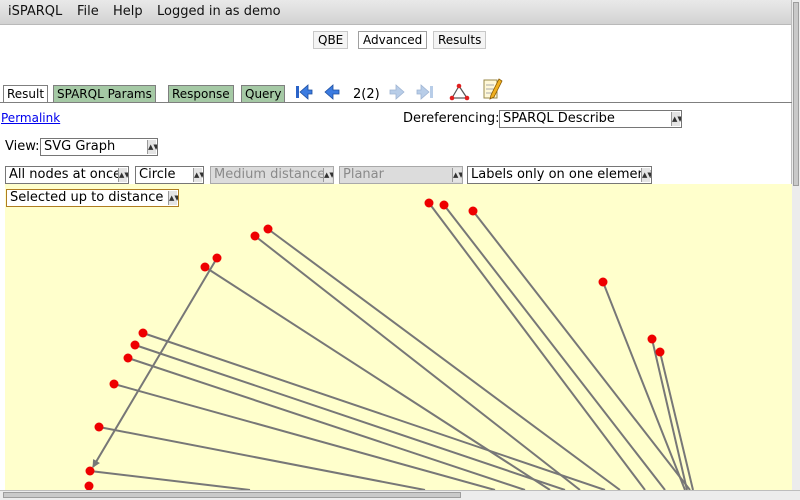 Image resolution: width=800 pixels, height=500 pixels. I want to click on edit-icon, so click(492, 89).